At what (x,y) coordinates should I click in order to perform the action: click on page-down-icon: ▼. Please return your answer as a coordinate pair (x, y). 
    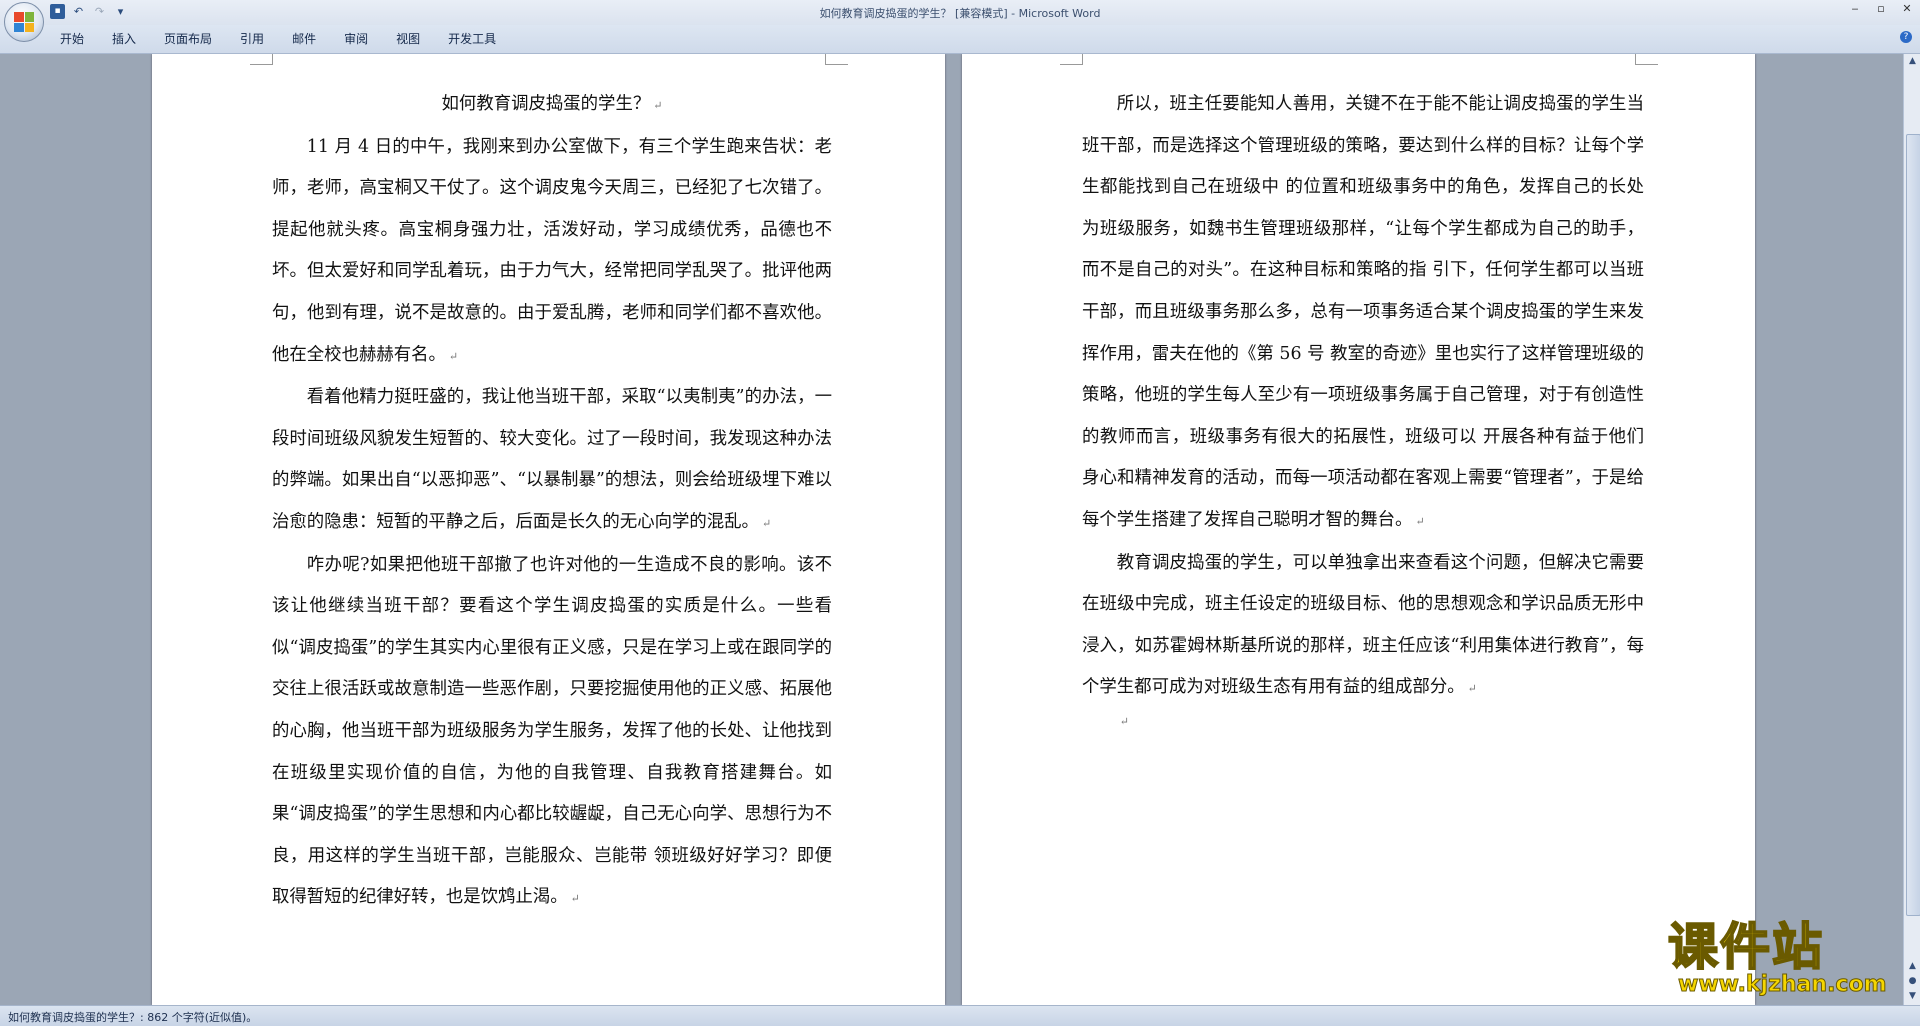
    Looking at the image, I should click on (1912, 996).